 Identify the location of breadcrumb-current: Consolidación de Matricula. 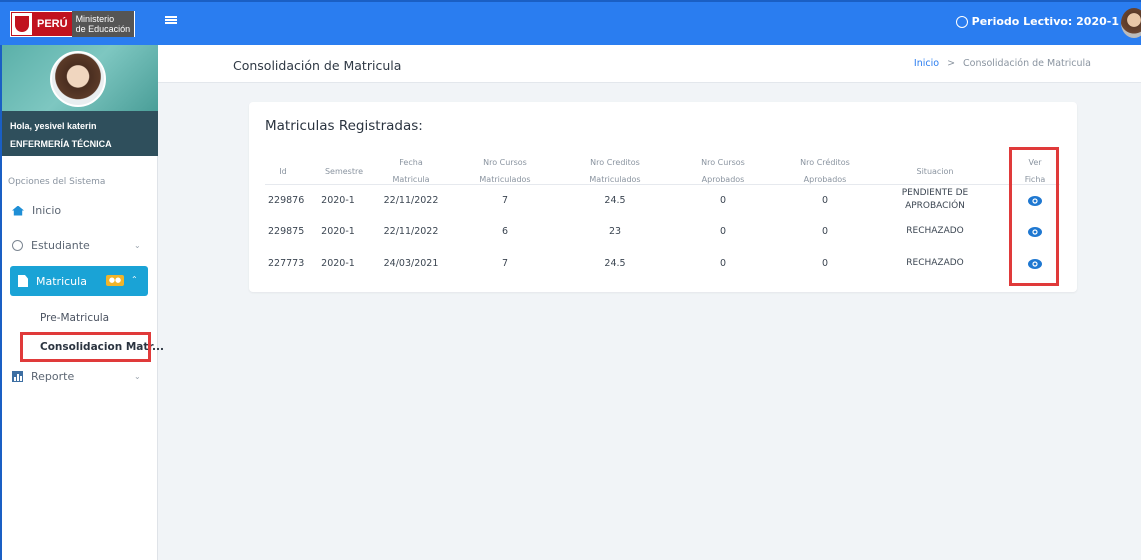
(1027, 63).